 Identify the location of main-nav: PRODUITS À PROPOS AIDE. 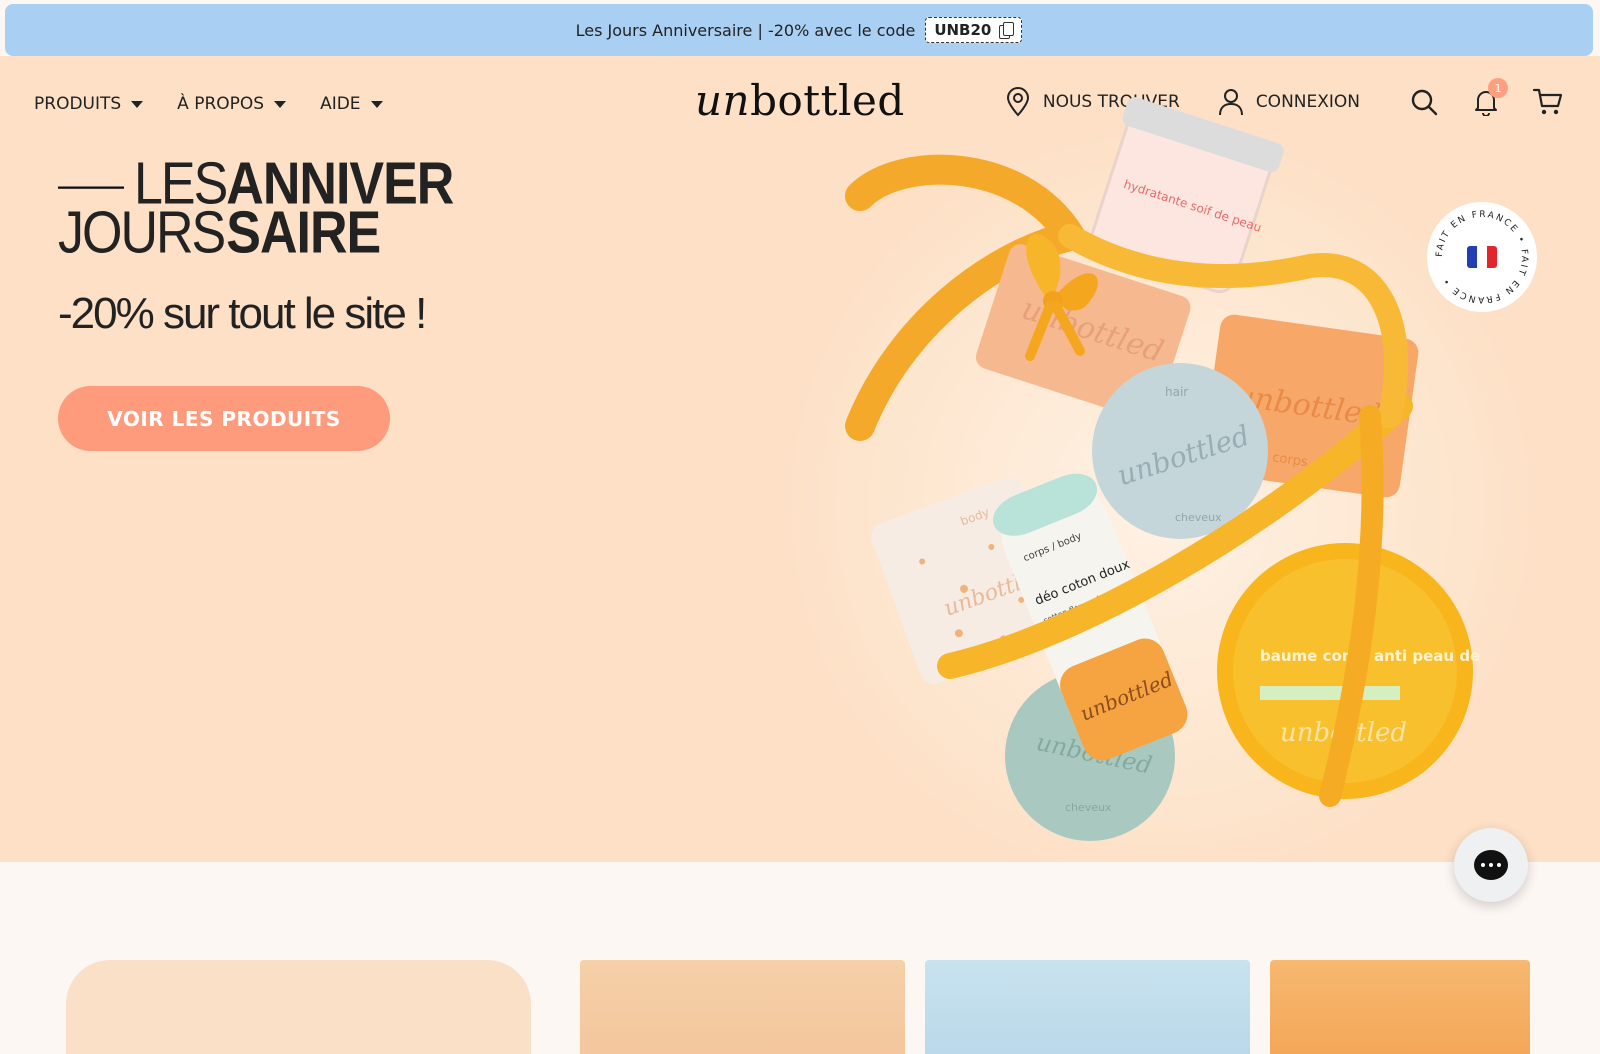
(208, 104).